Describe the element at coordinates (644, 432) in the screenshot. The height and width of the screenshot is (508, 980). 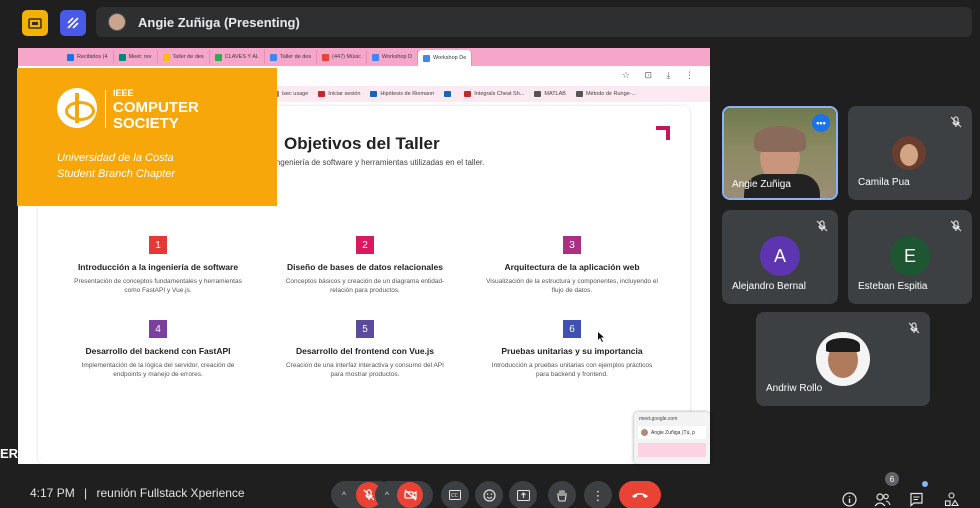
I see `popup-avatar` at that location.